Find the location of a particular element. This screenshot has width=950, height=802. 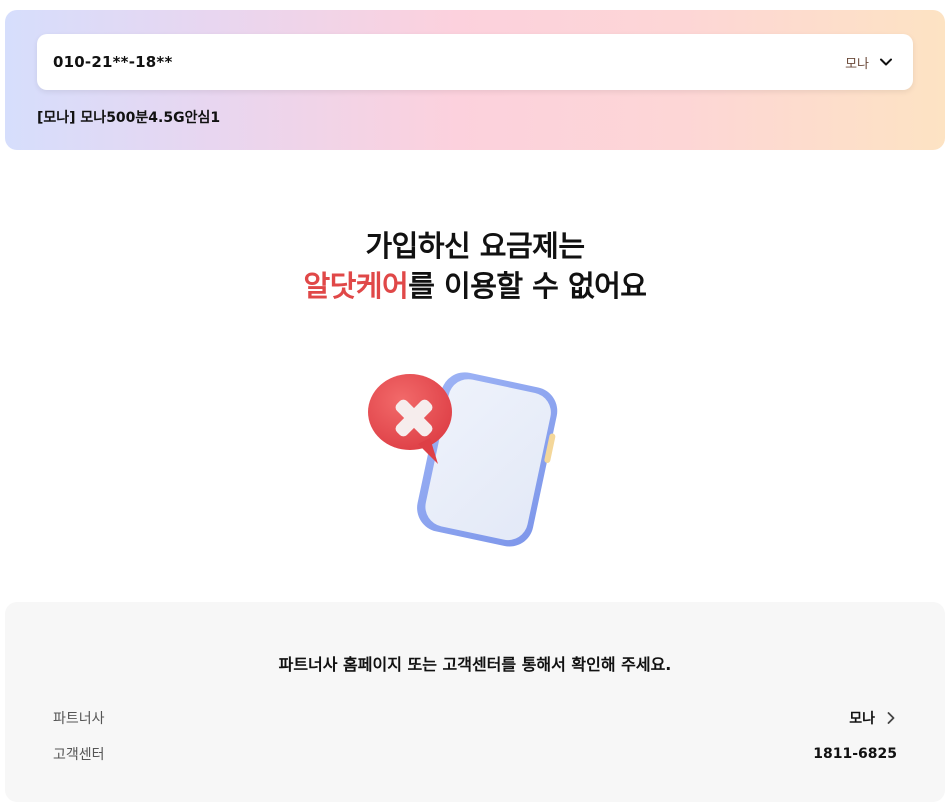

page-title: 가입하신 요금제는 알닷케어를 이용할 수 없어요 is located at coordinates (475, 266).